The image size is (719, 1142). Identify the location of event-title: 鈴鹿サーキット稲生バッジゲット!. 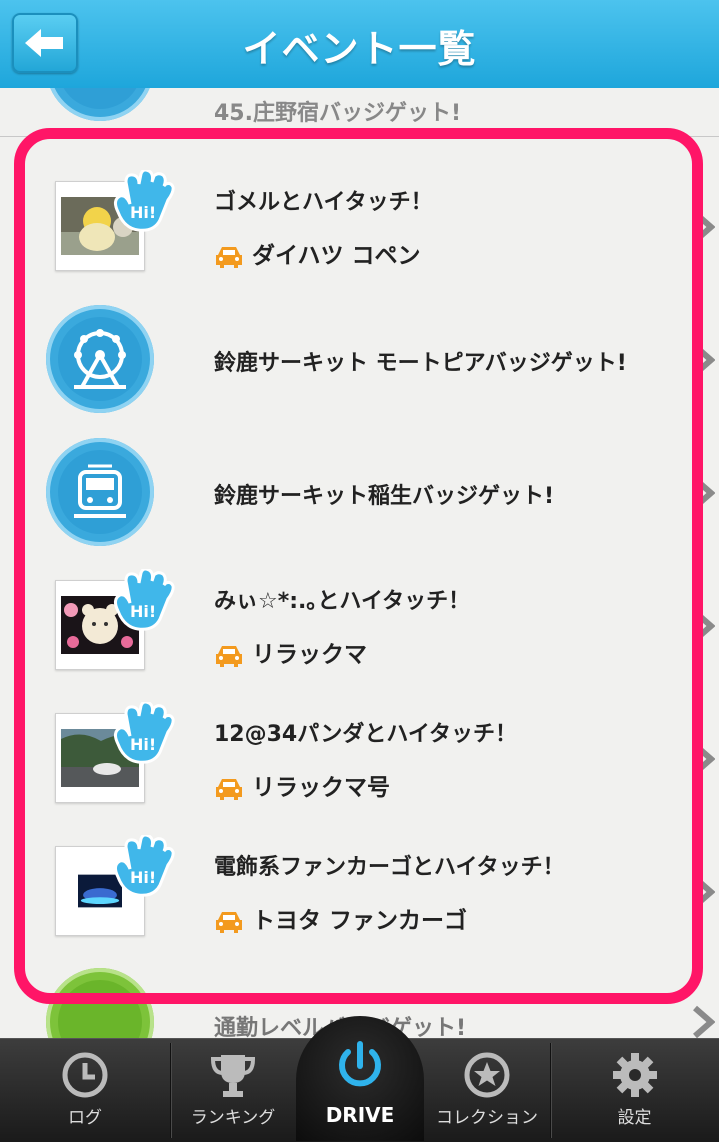
(384, 496).